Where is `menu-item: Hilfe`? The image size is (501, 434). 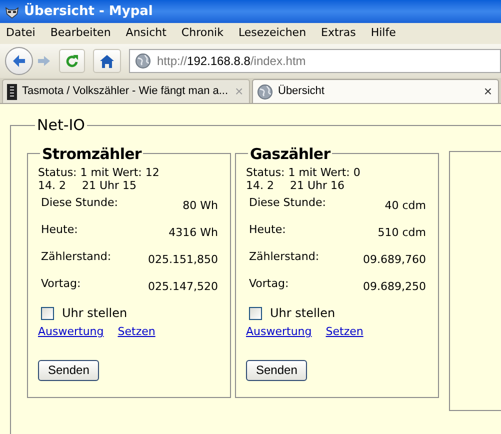 menu-item: Hilfe is located at coordinates (383, 33).